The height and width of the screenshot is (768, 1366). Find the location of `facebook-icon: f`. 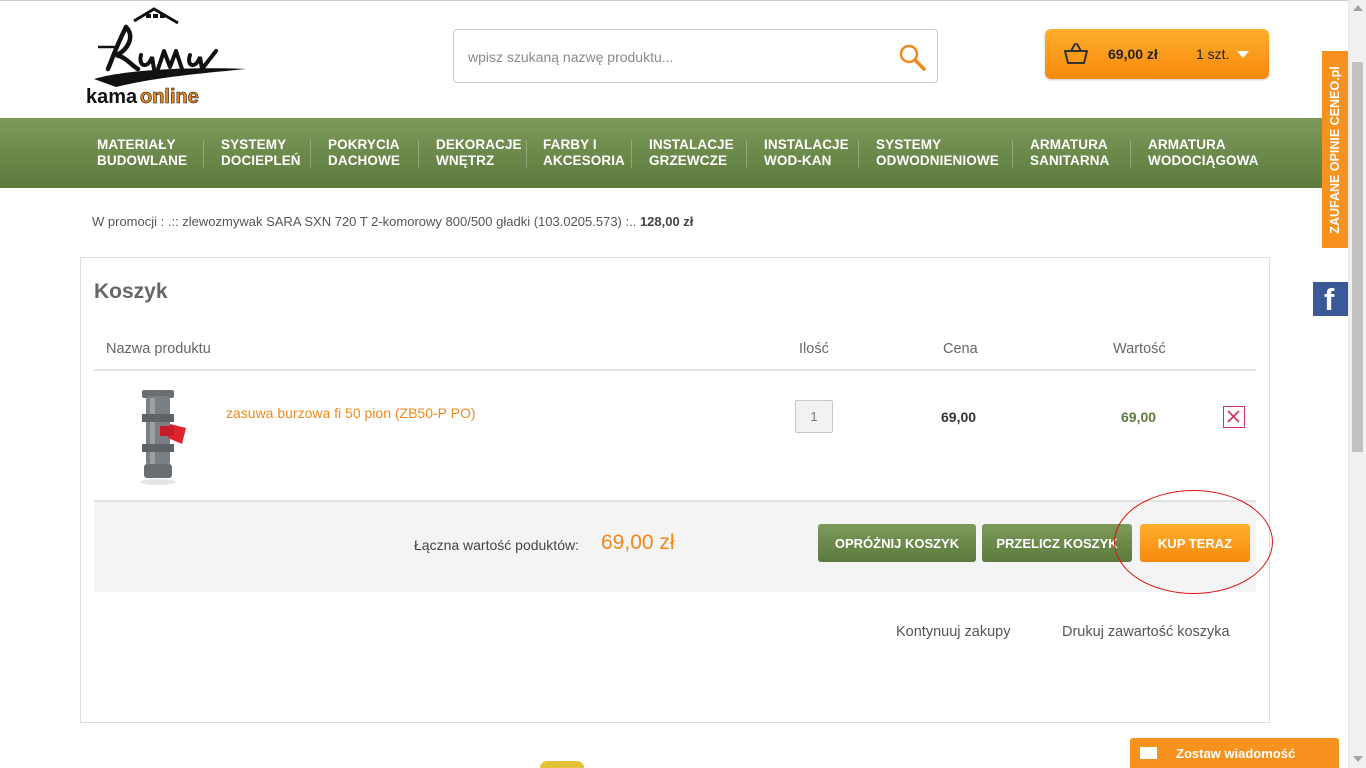

facebook-icon: f is located at coordinates (1329, 299).